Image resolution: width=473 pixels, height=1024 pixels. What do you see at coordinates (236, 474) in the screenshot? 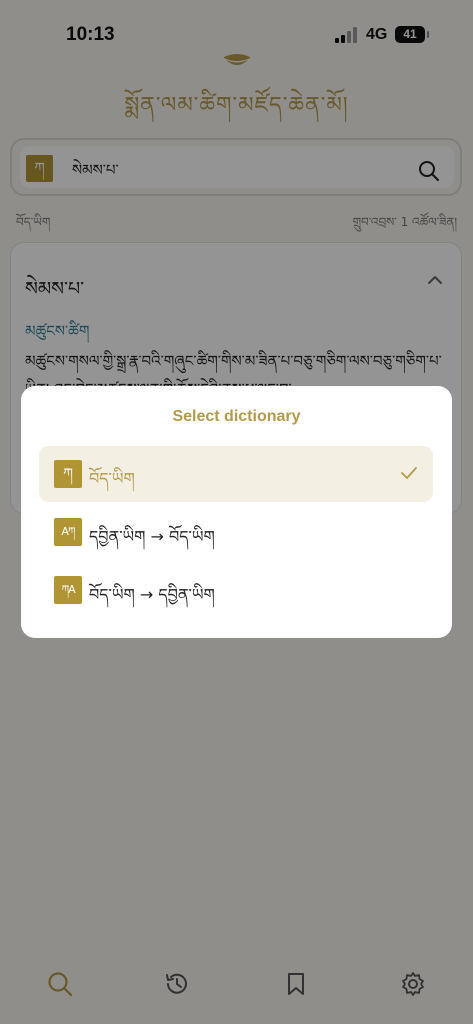
I see `dictionary-option-tibetan: ཀ བོད་ཡིག` at bounding box center [236, 474].